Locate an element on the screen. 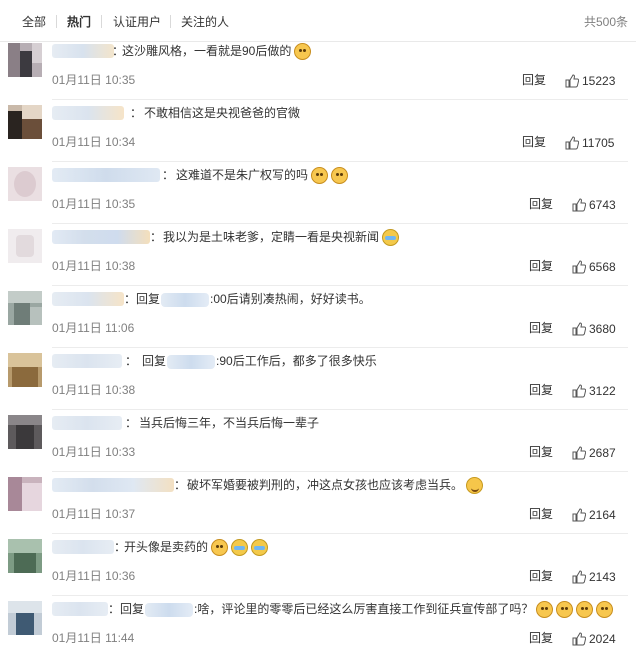 Image resolution: width=636 pixels, height=655 pixels. like-count: 3680 is located at coordinates (602, 329).